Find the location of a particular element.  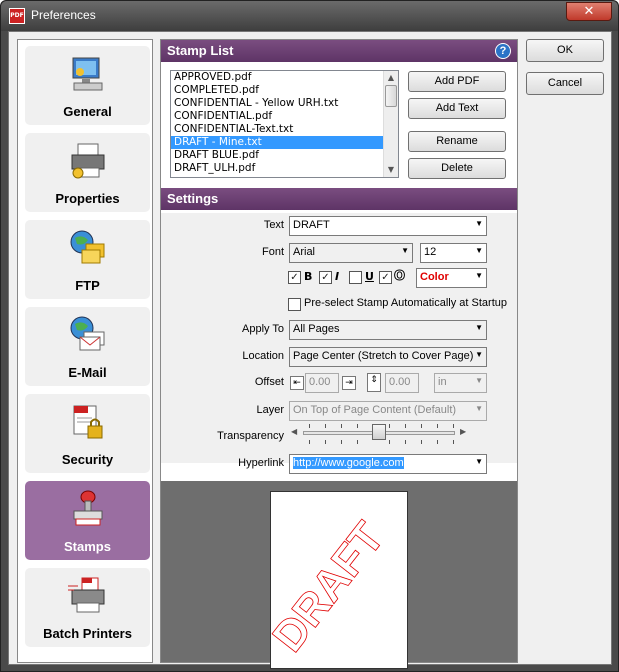

apply-to-select: All Pages ▼ is located at coordinates (388, 330).